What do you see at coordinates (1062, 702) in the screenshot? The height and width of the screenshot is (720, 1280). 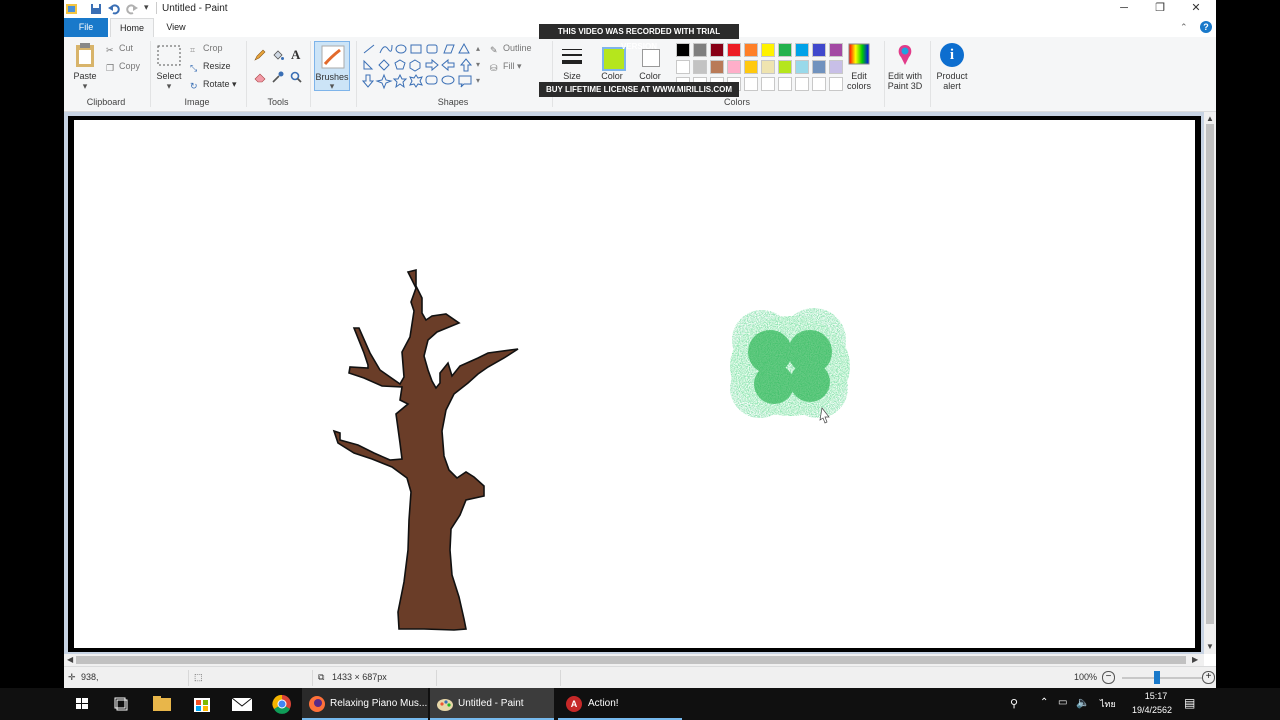 I see `network-icon: ▭` at bounding box center [1062, 702].